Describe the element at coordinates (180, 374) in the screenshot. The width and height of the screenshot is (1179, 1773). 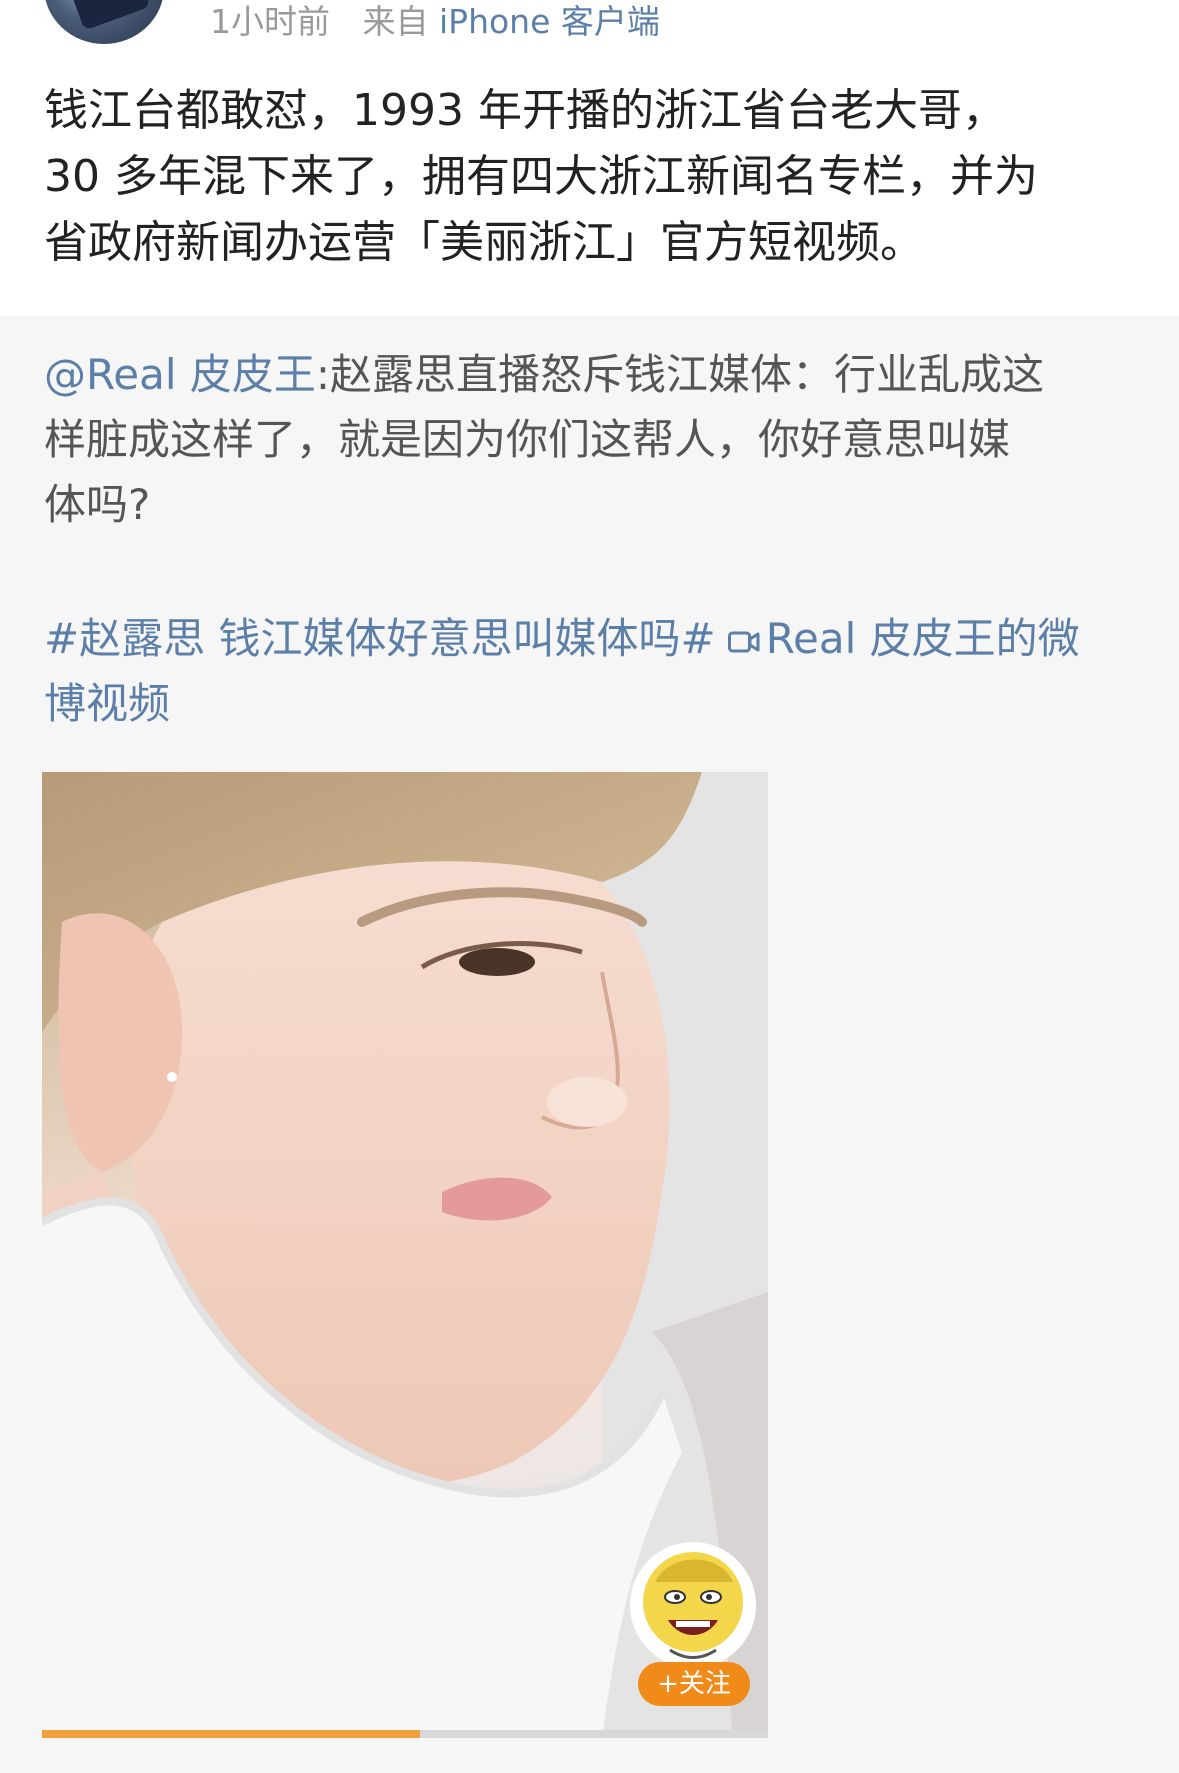
I see `mention-link: @Real 皮皮王` at that location.